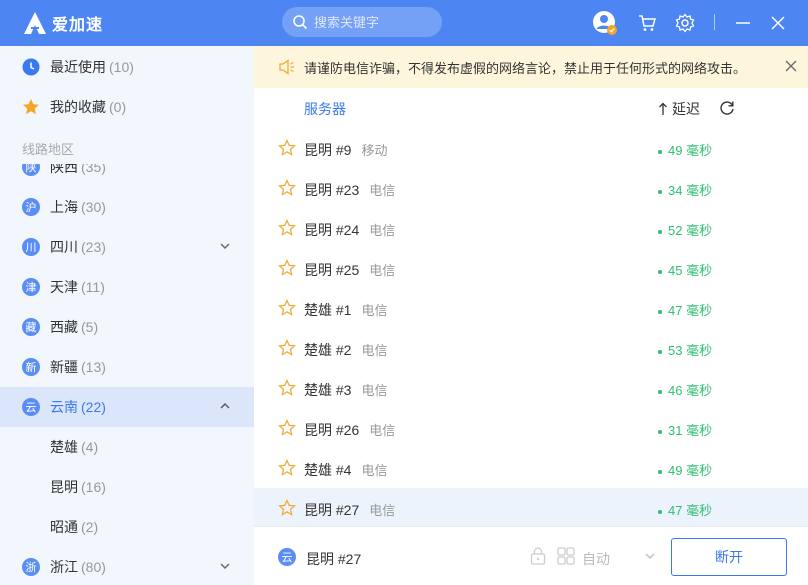 The width and height of the screenshot is (808, 585). What do you see at coordinates (332, 190) in the screenshot?
I see `server-name: 昆明 #23` at bounding box center [332, 190].